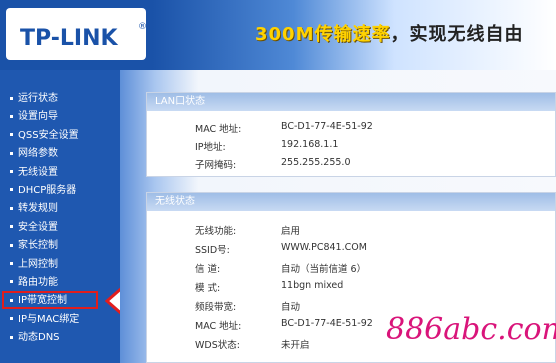 The image size is (556, 363). What do you see at coordinates (212, 250) in the screenshot?
I see `row-label: SSID号:` at bounding box center [212, 250].